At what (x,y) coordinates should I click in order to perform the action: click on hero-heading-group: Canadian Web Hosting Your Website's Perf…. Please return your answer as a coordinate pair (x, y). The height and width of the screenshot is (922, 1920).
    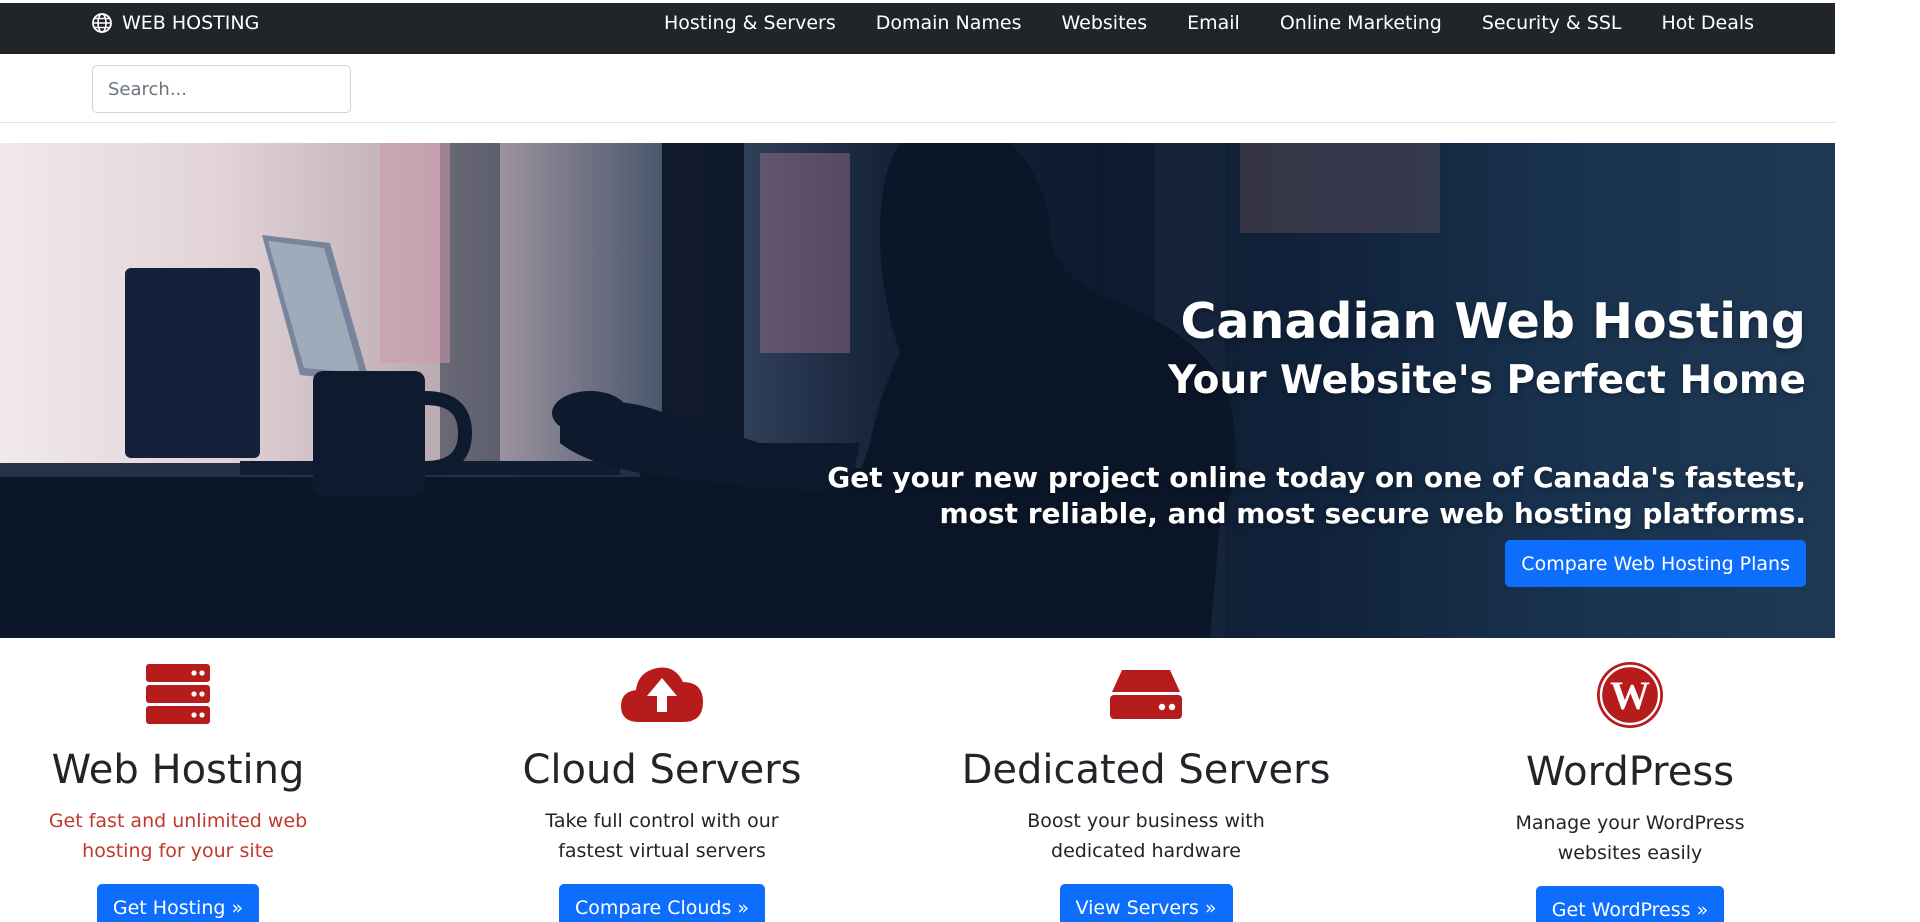
    Looking at the image, I should click on (1487, 349).